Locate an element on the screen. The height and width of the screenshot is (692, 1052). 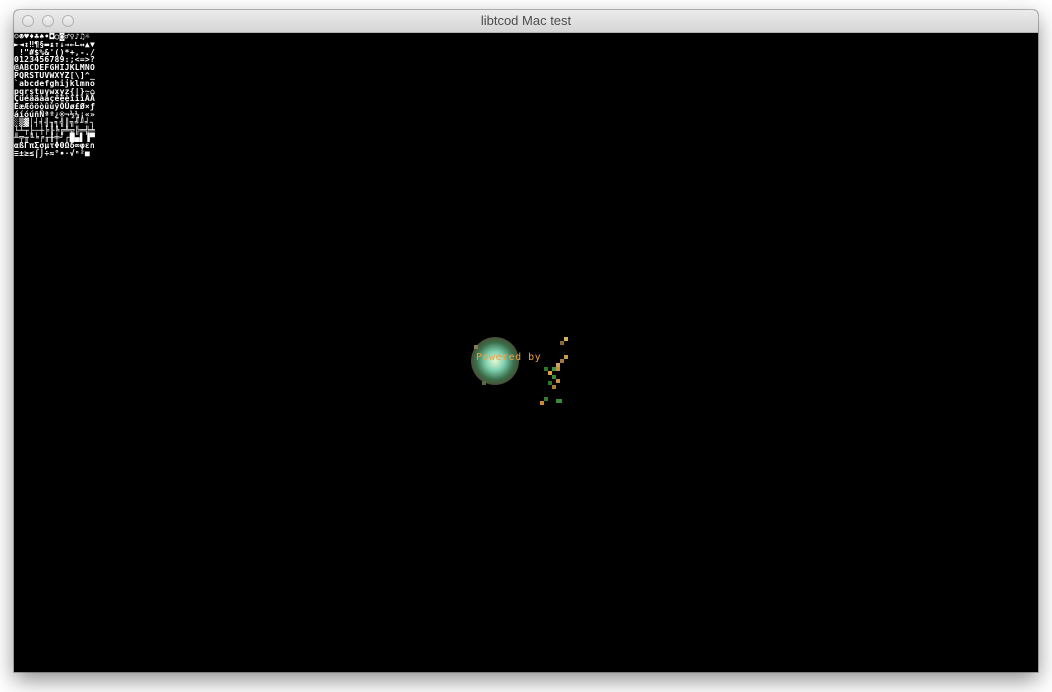
logo-sparks is located at coordinates (521, 371).